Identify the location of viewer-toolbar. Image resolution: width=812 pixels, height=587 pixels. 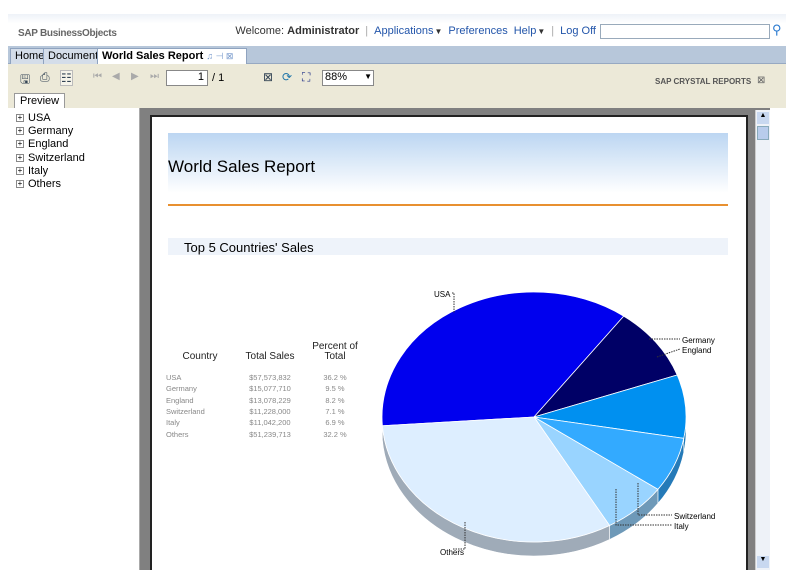
(397, 86).